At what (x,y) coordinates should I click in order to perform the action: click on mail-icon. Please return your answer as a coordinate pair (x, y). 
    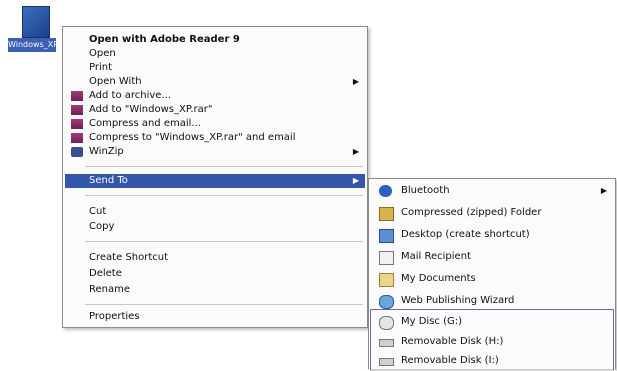
    Looking at the image, I should click on (386, 258).